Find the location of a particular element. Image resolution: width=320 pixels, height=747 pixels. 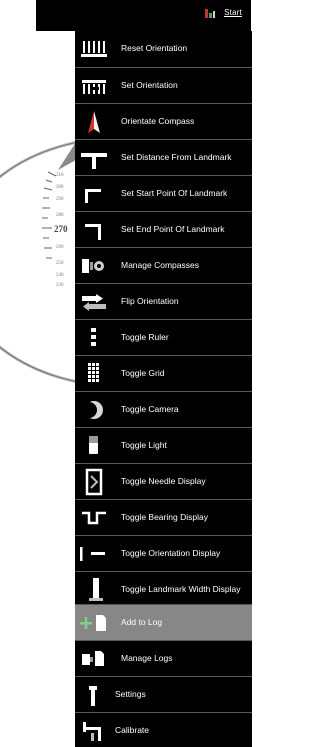

menu-item-settings: Settings is located at coordinates (163, 694).